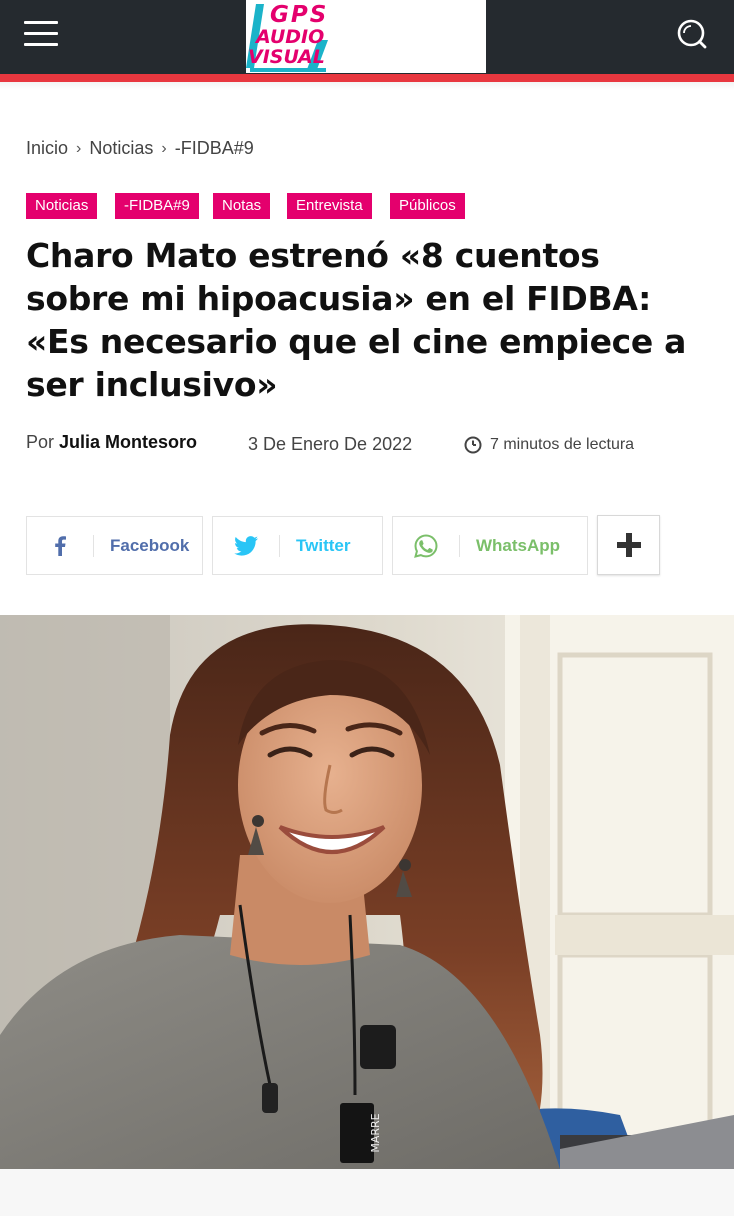 The width and height of the screenshot is (734, 1216). Describe the element at coordinates (367, 78) in the screenshot. I see `header-accent-line` at that location.